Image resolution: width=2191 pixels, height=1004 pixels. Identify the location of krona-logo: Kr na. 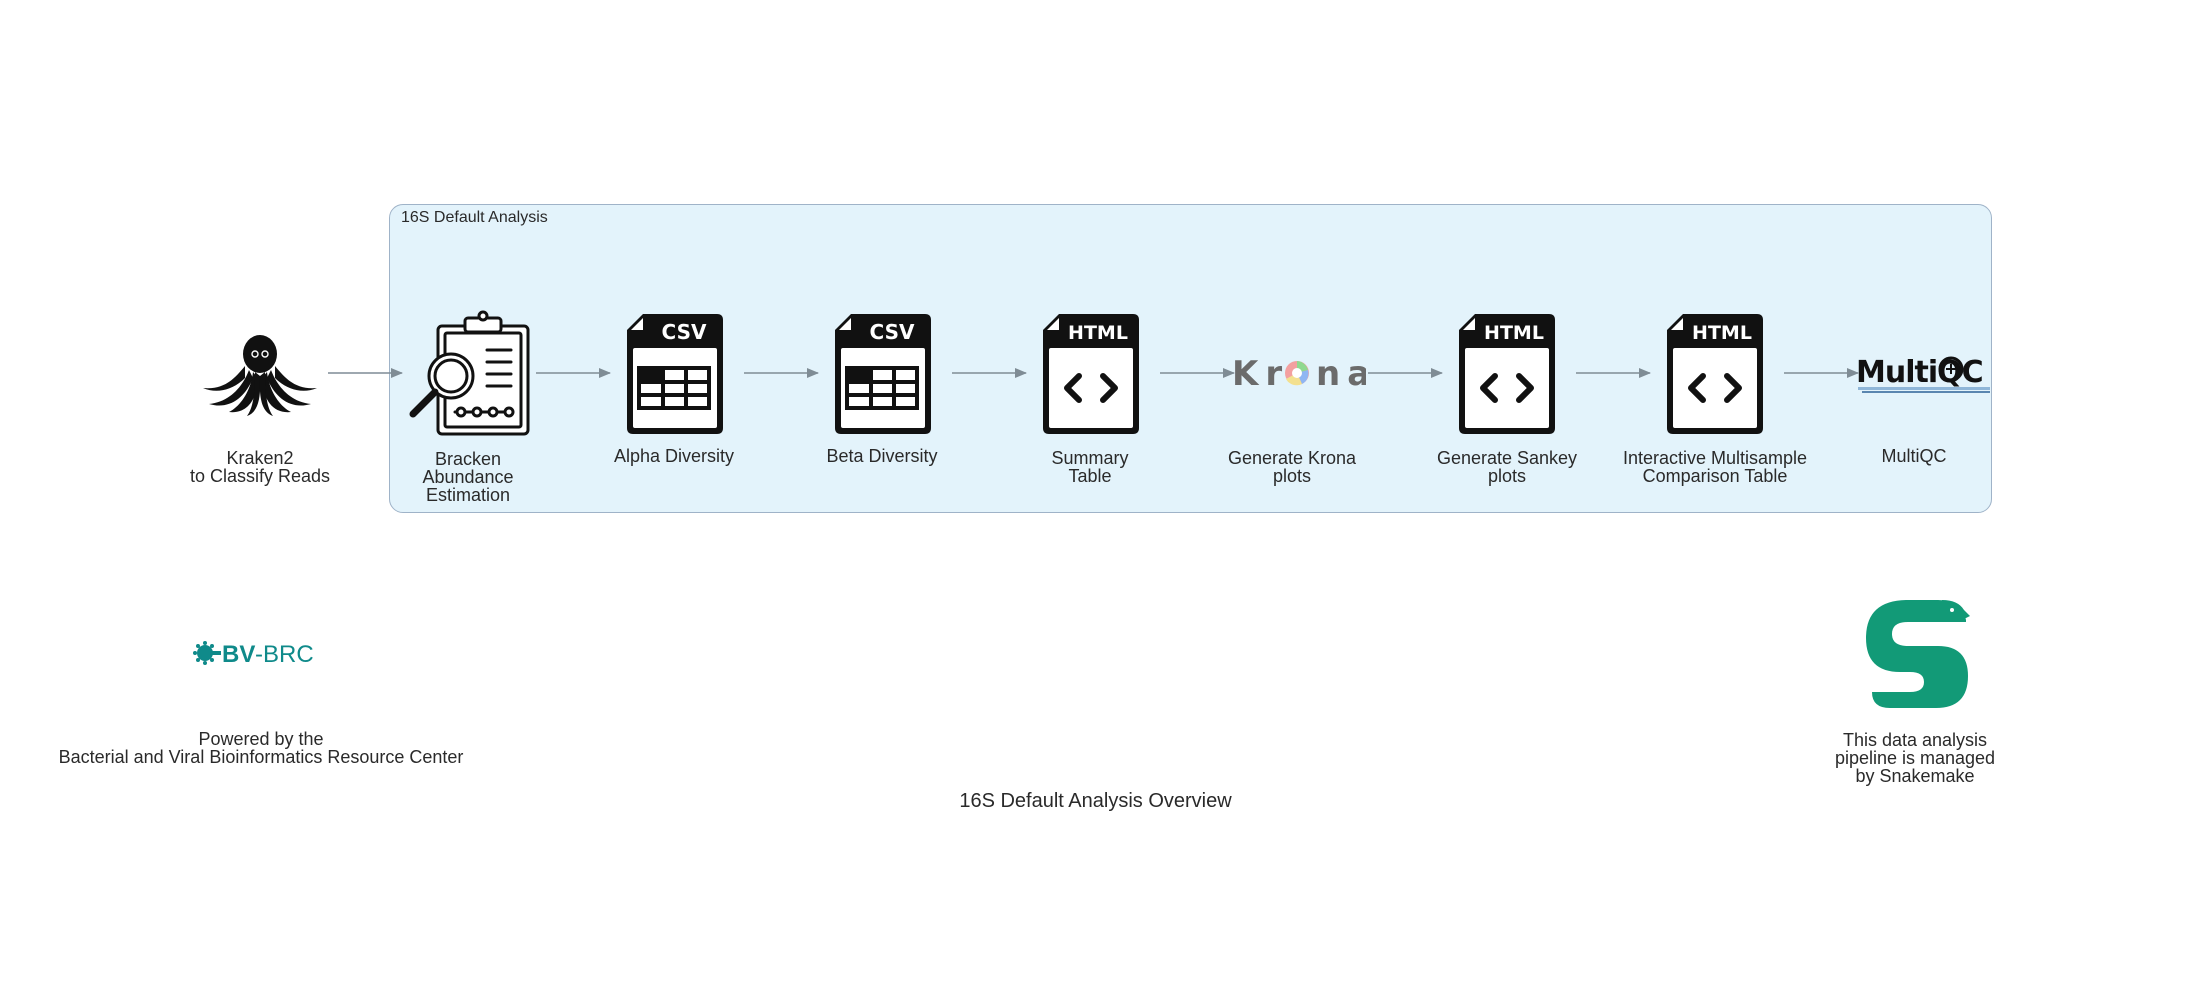
(1301, 374).